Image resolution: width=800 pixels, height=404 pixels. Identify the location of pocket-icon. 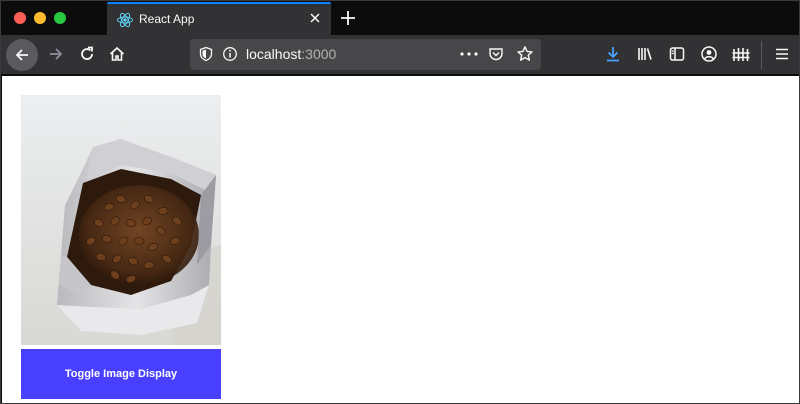
(496, 54).